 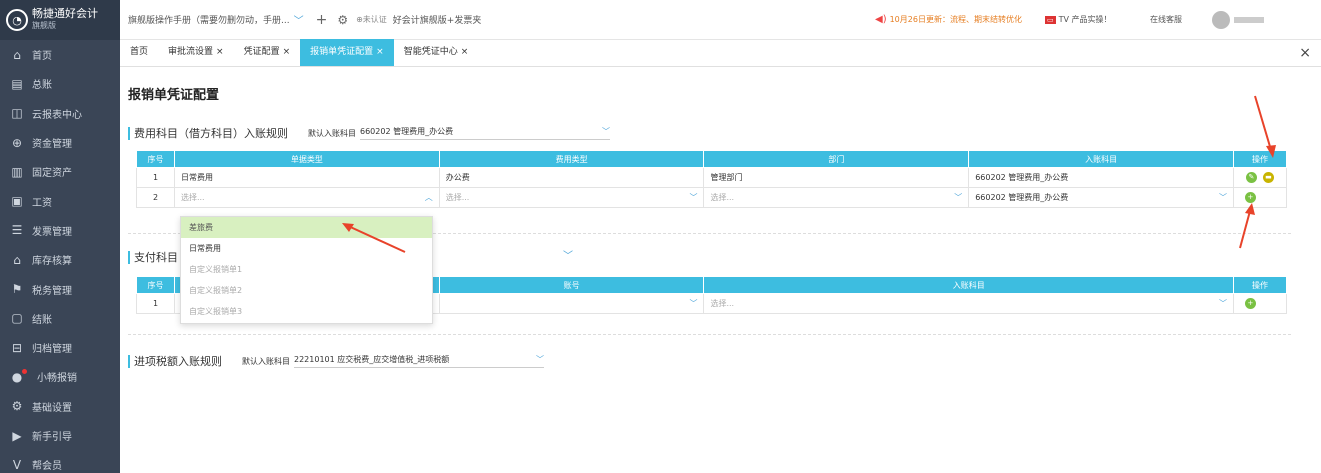 I want to click on annotation-arrow, so click(x=1247, y=226).